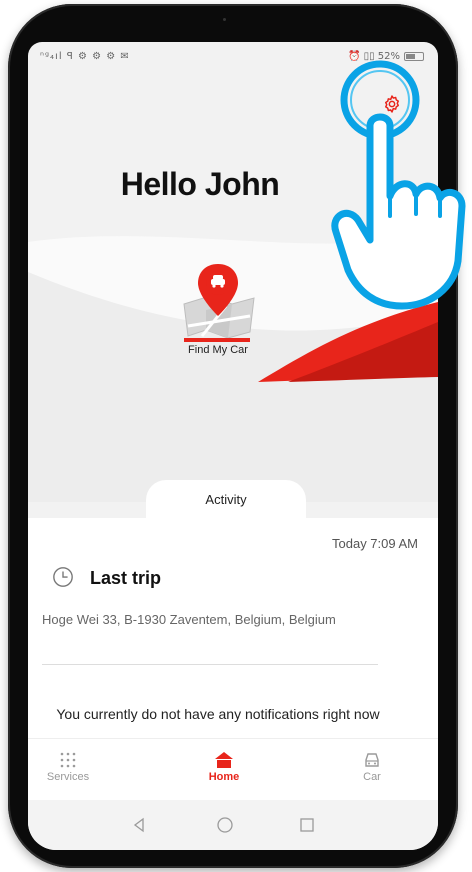  I want to click on nav-services-label: Services, so click(68, 777).